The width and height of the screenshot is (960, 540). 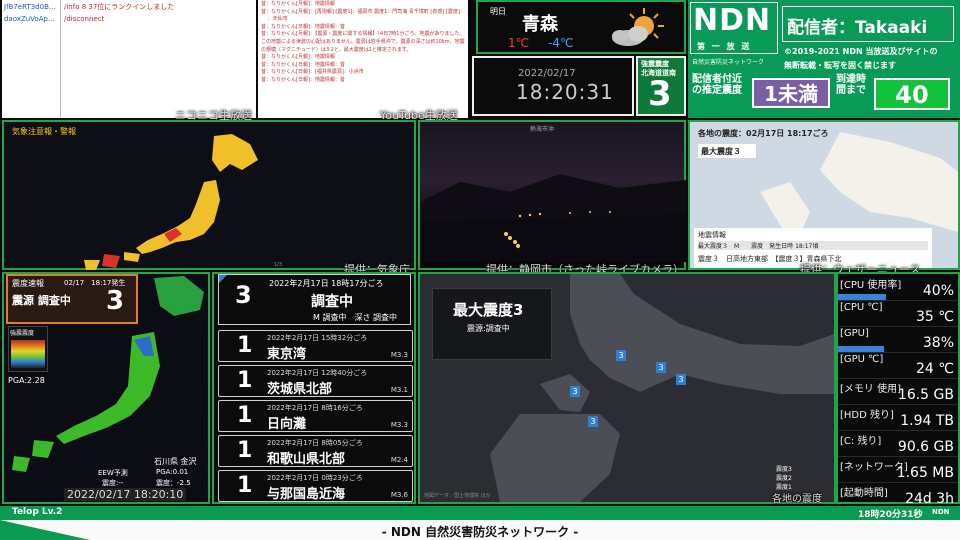 What do you see at coordinates (22, 333) in the screenshot?
I see `eew-legend-title: 強震震度` at bounding box center [22, 333].